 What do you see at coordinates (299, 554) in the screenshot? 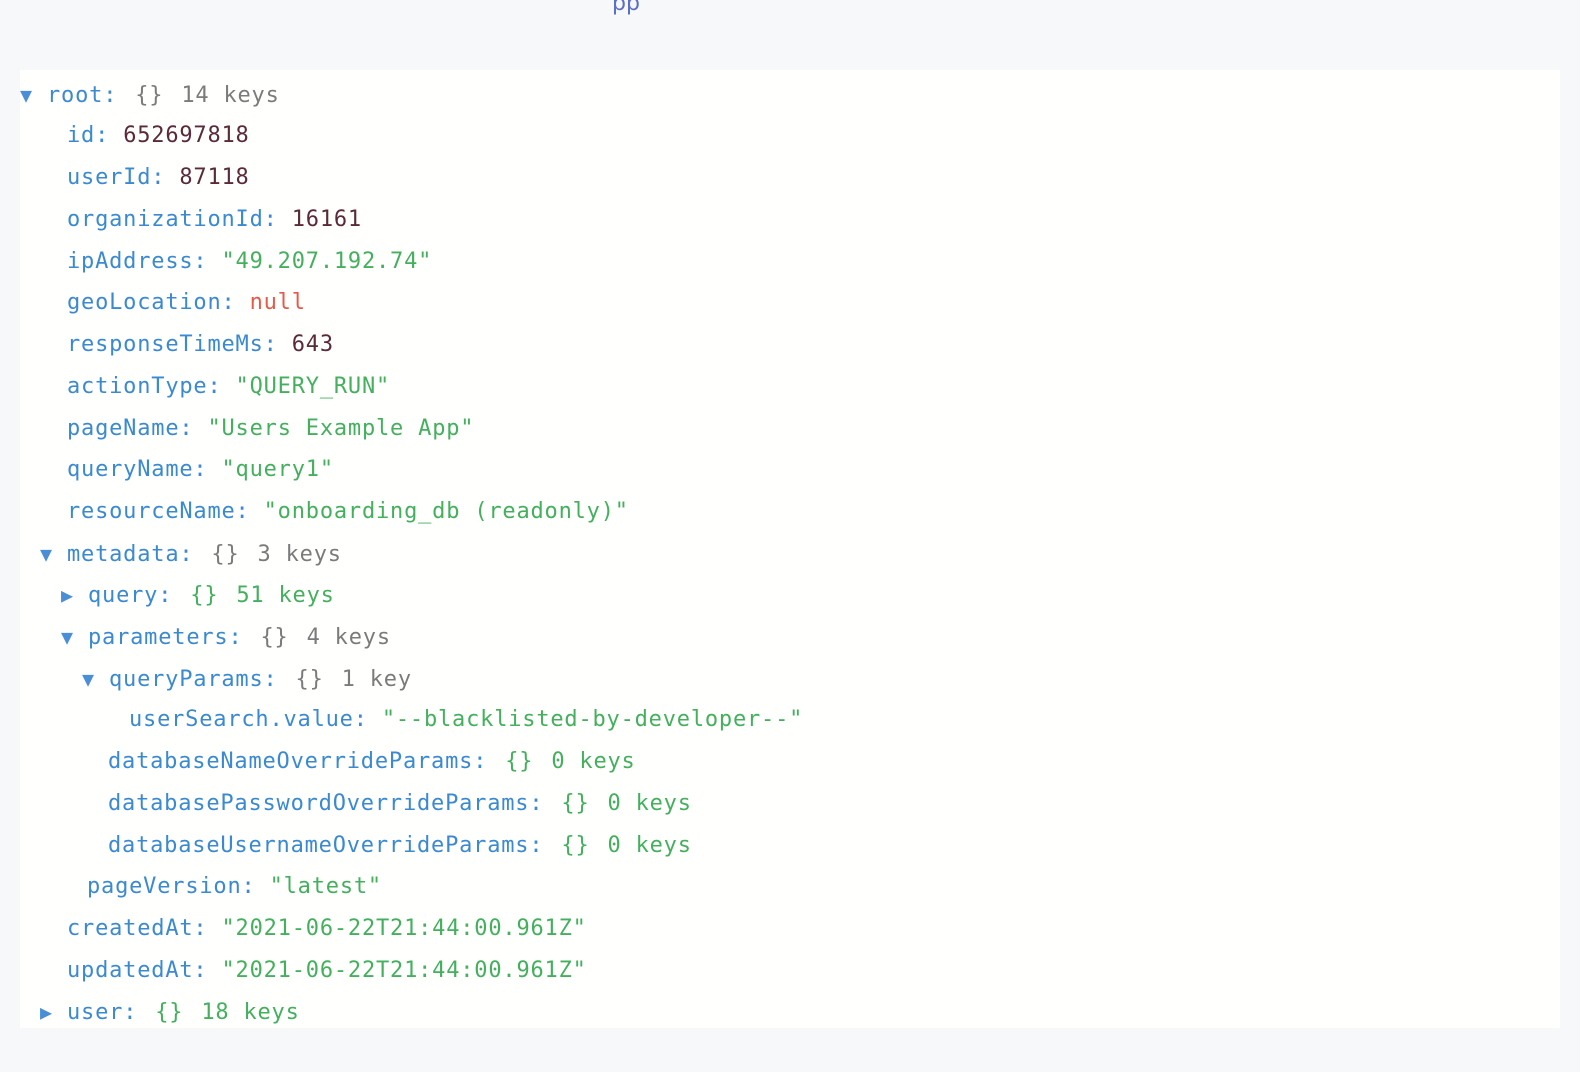
I see `key-count: 3 keys` at bounding box center [299, 554].